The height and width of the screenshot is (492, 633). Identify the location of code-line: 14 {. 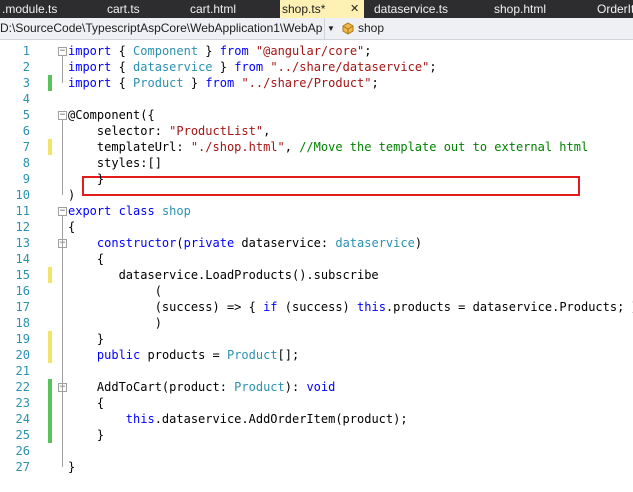
(316, 259).